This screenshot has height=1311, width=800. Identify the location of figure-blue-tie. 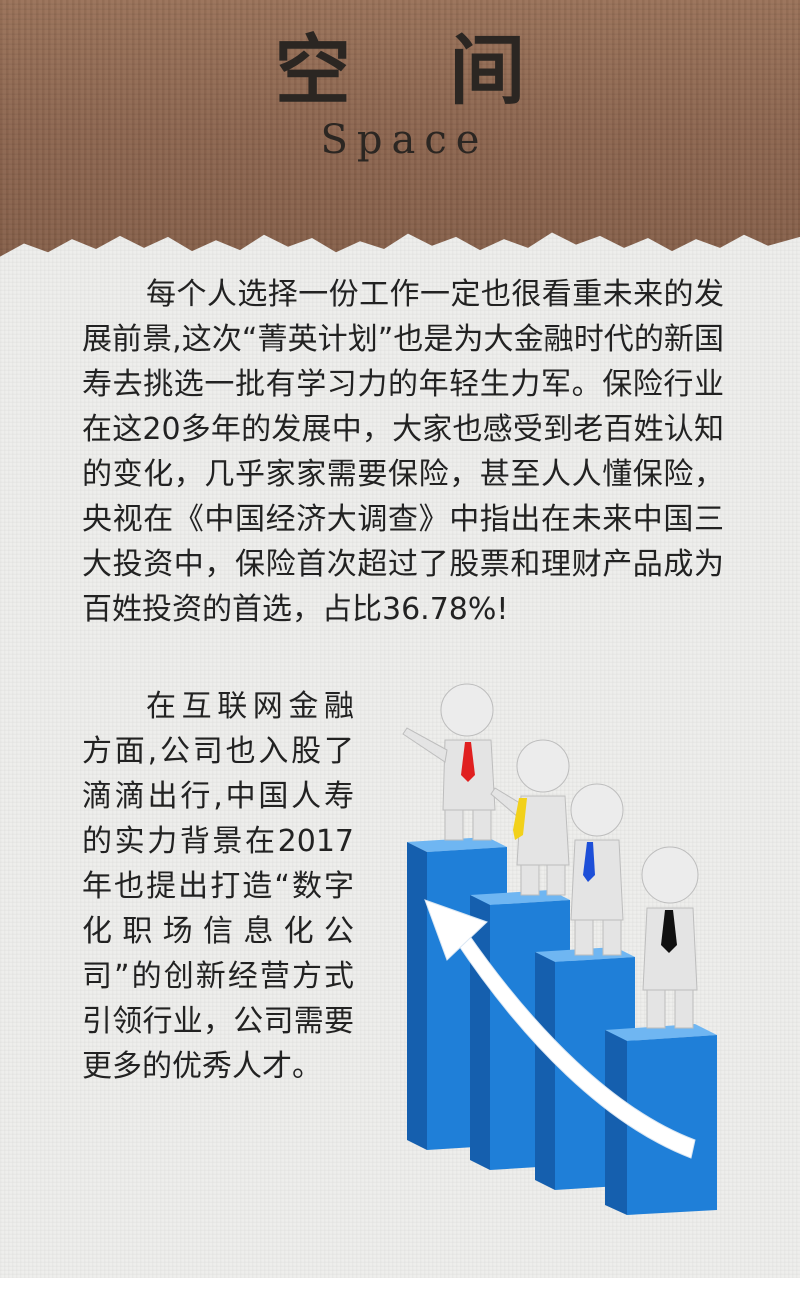
(597, 869).